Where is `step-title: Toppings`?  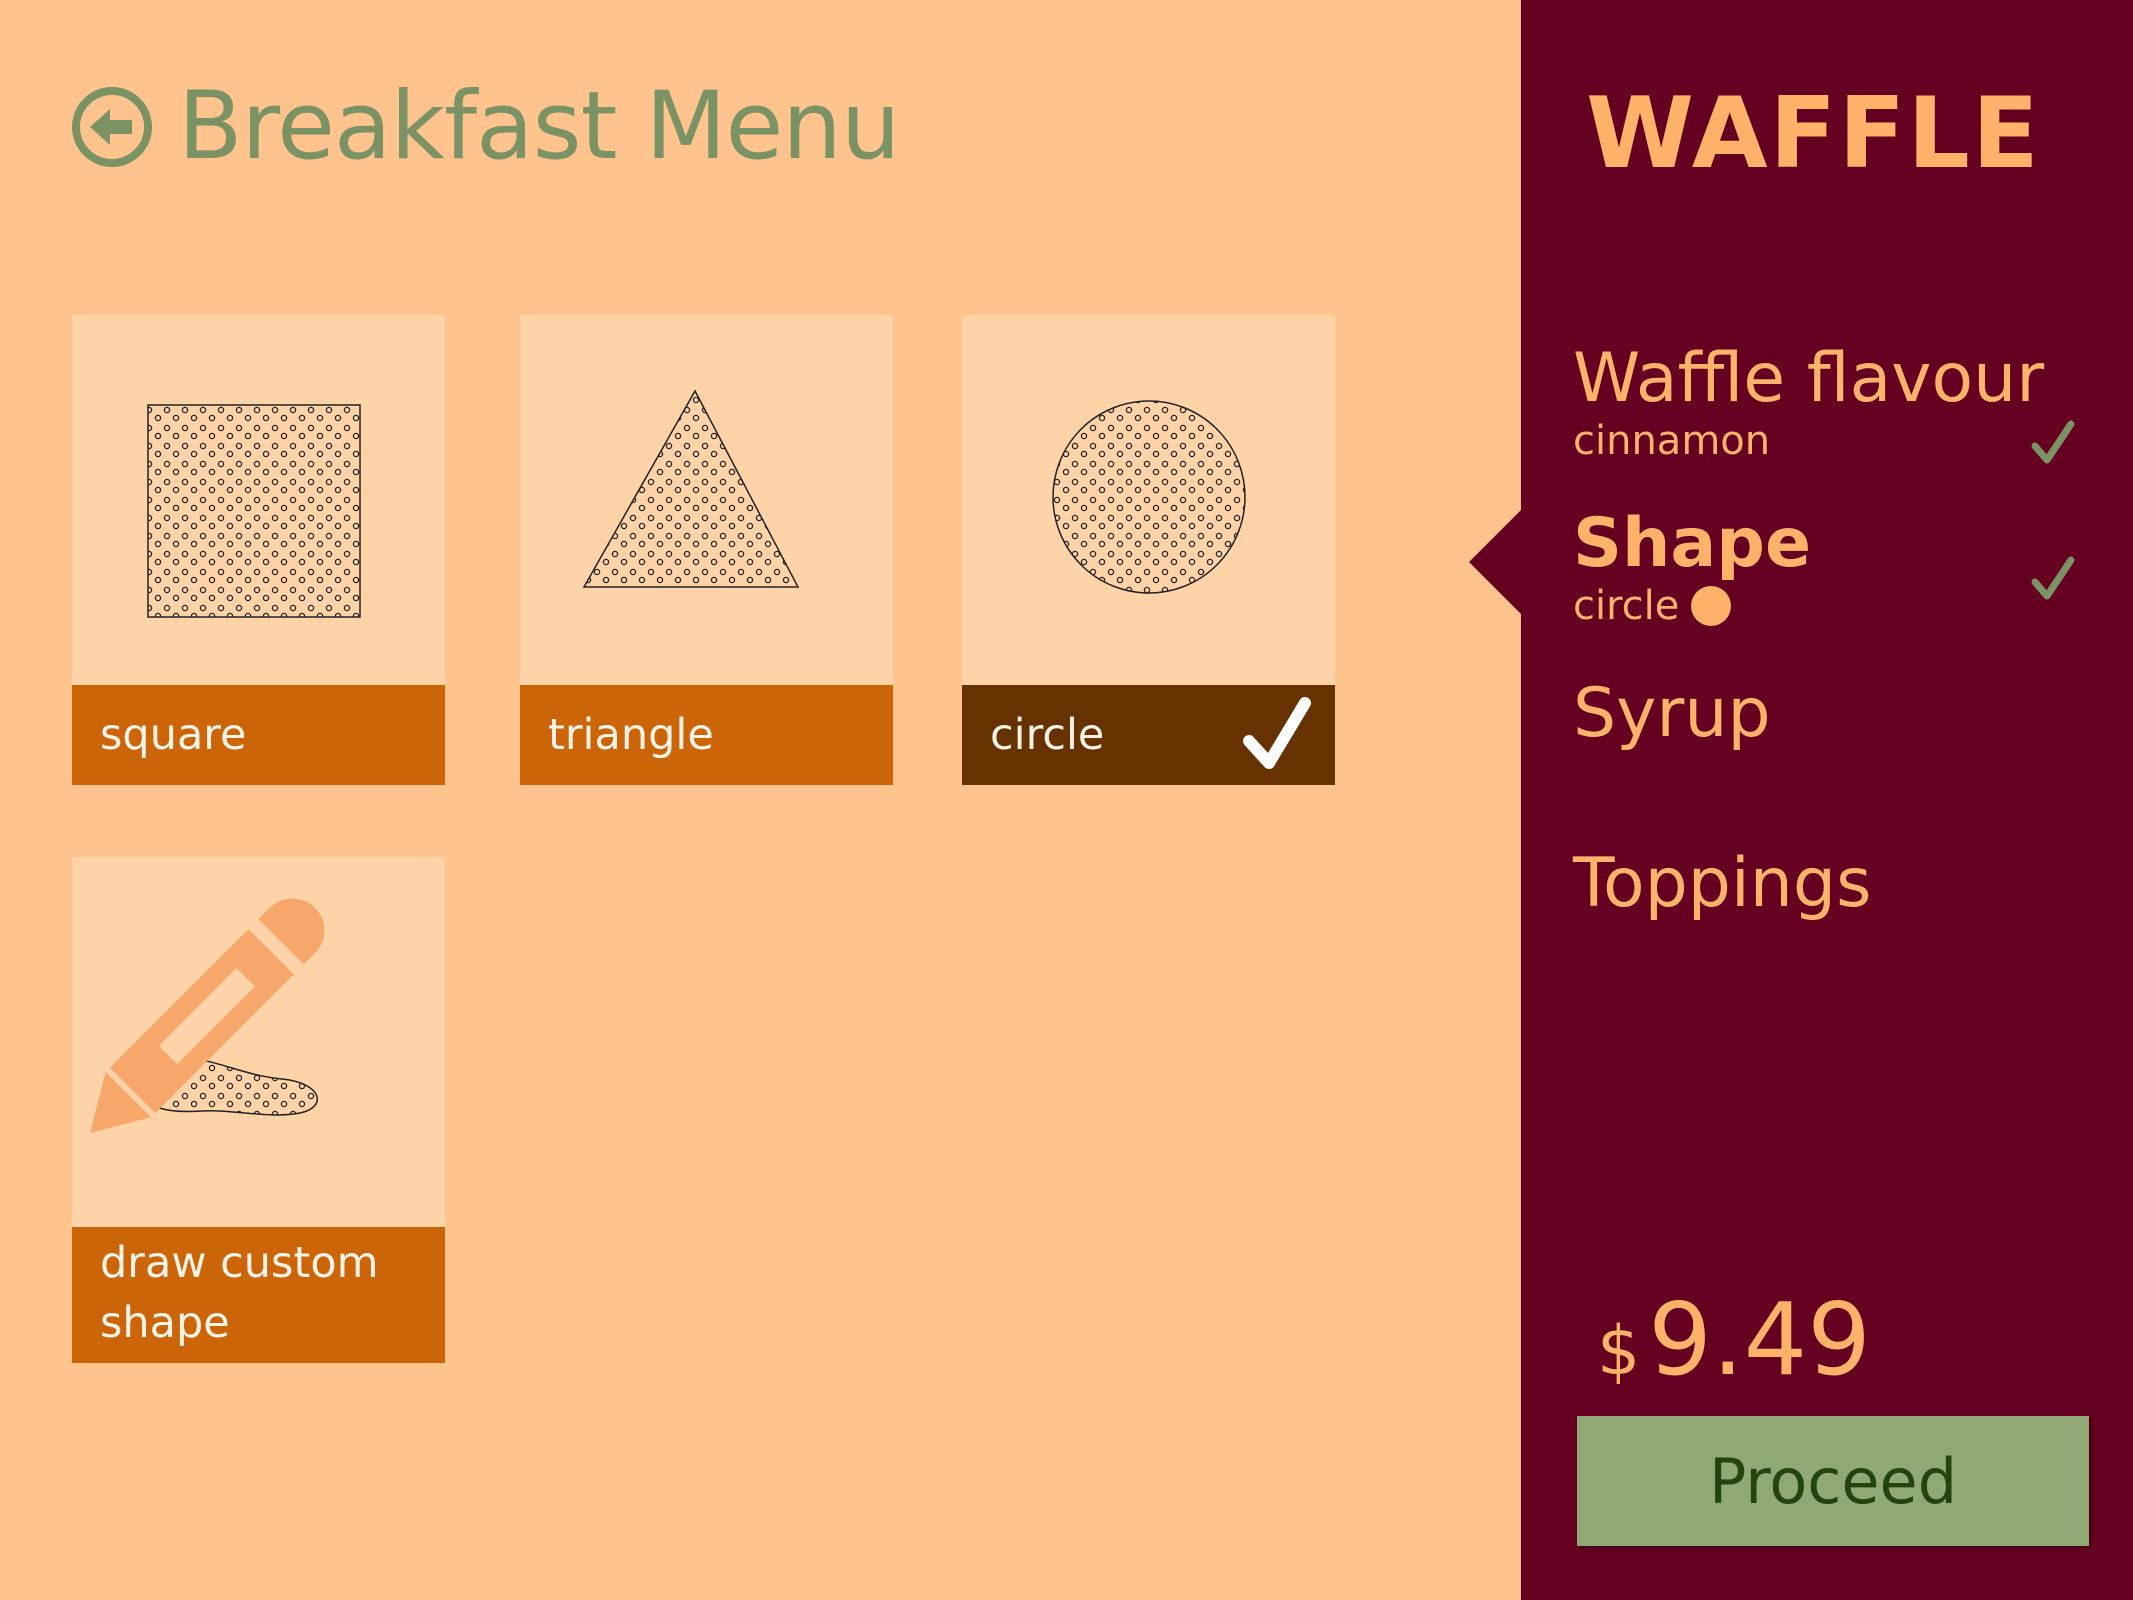
step-title: Toppings is located at coordinates (1722, 883).